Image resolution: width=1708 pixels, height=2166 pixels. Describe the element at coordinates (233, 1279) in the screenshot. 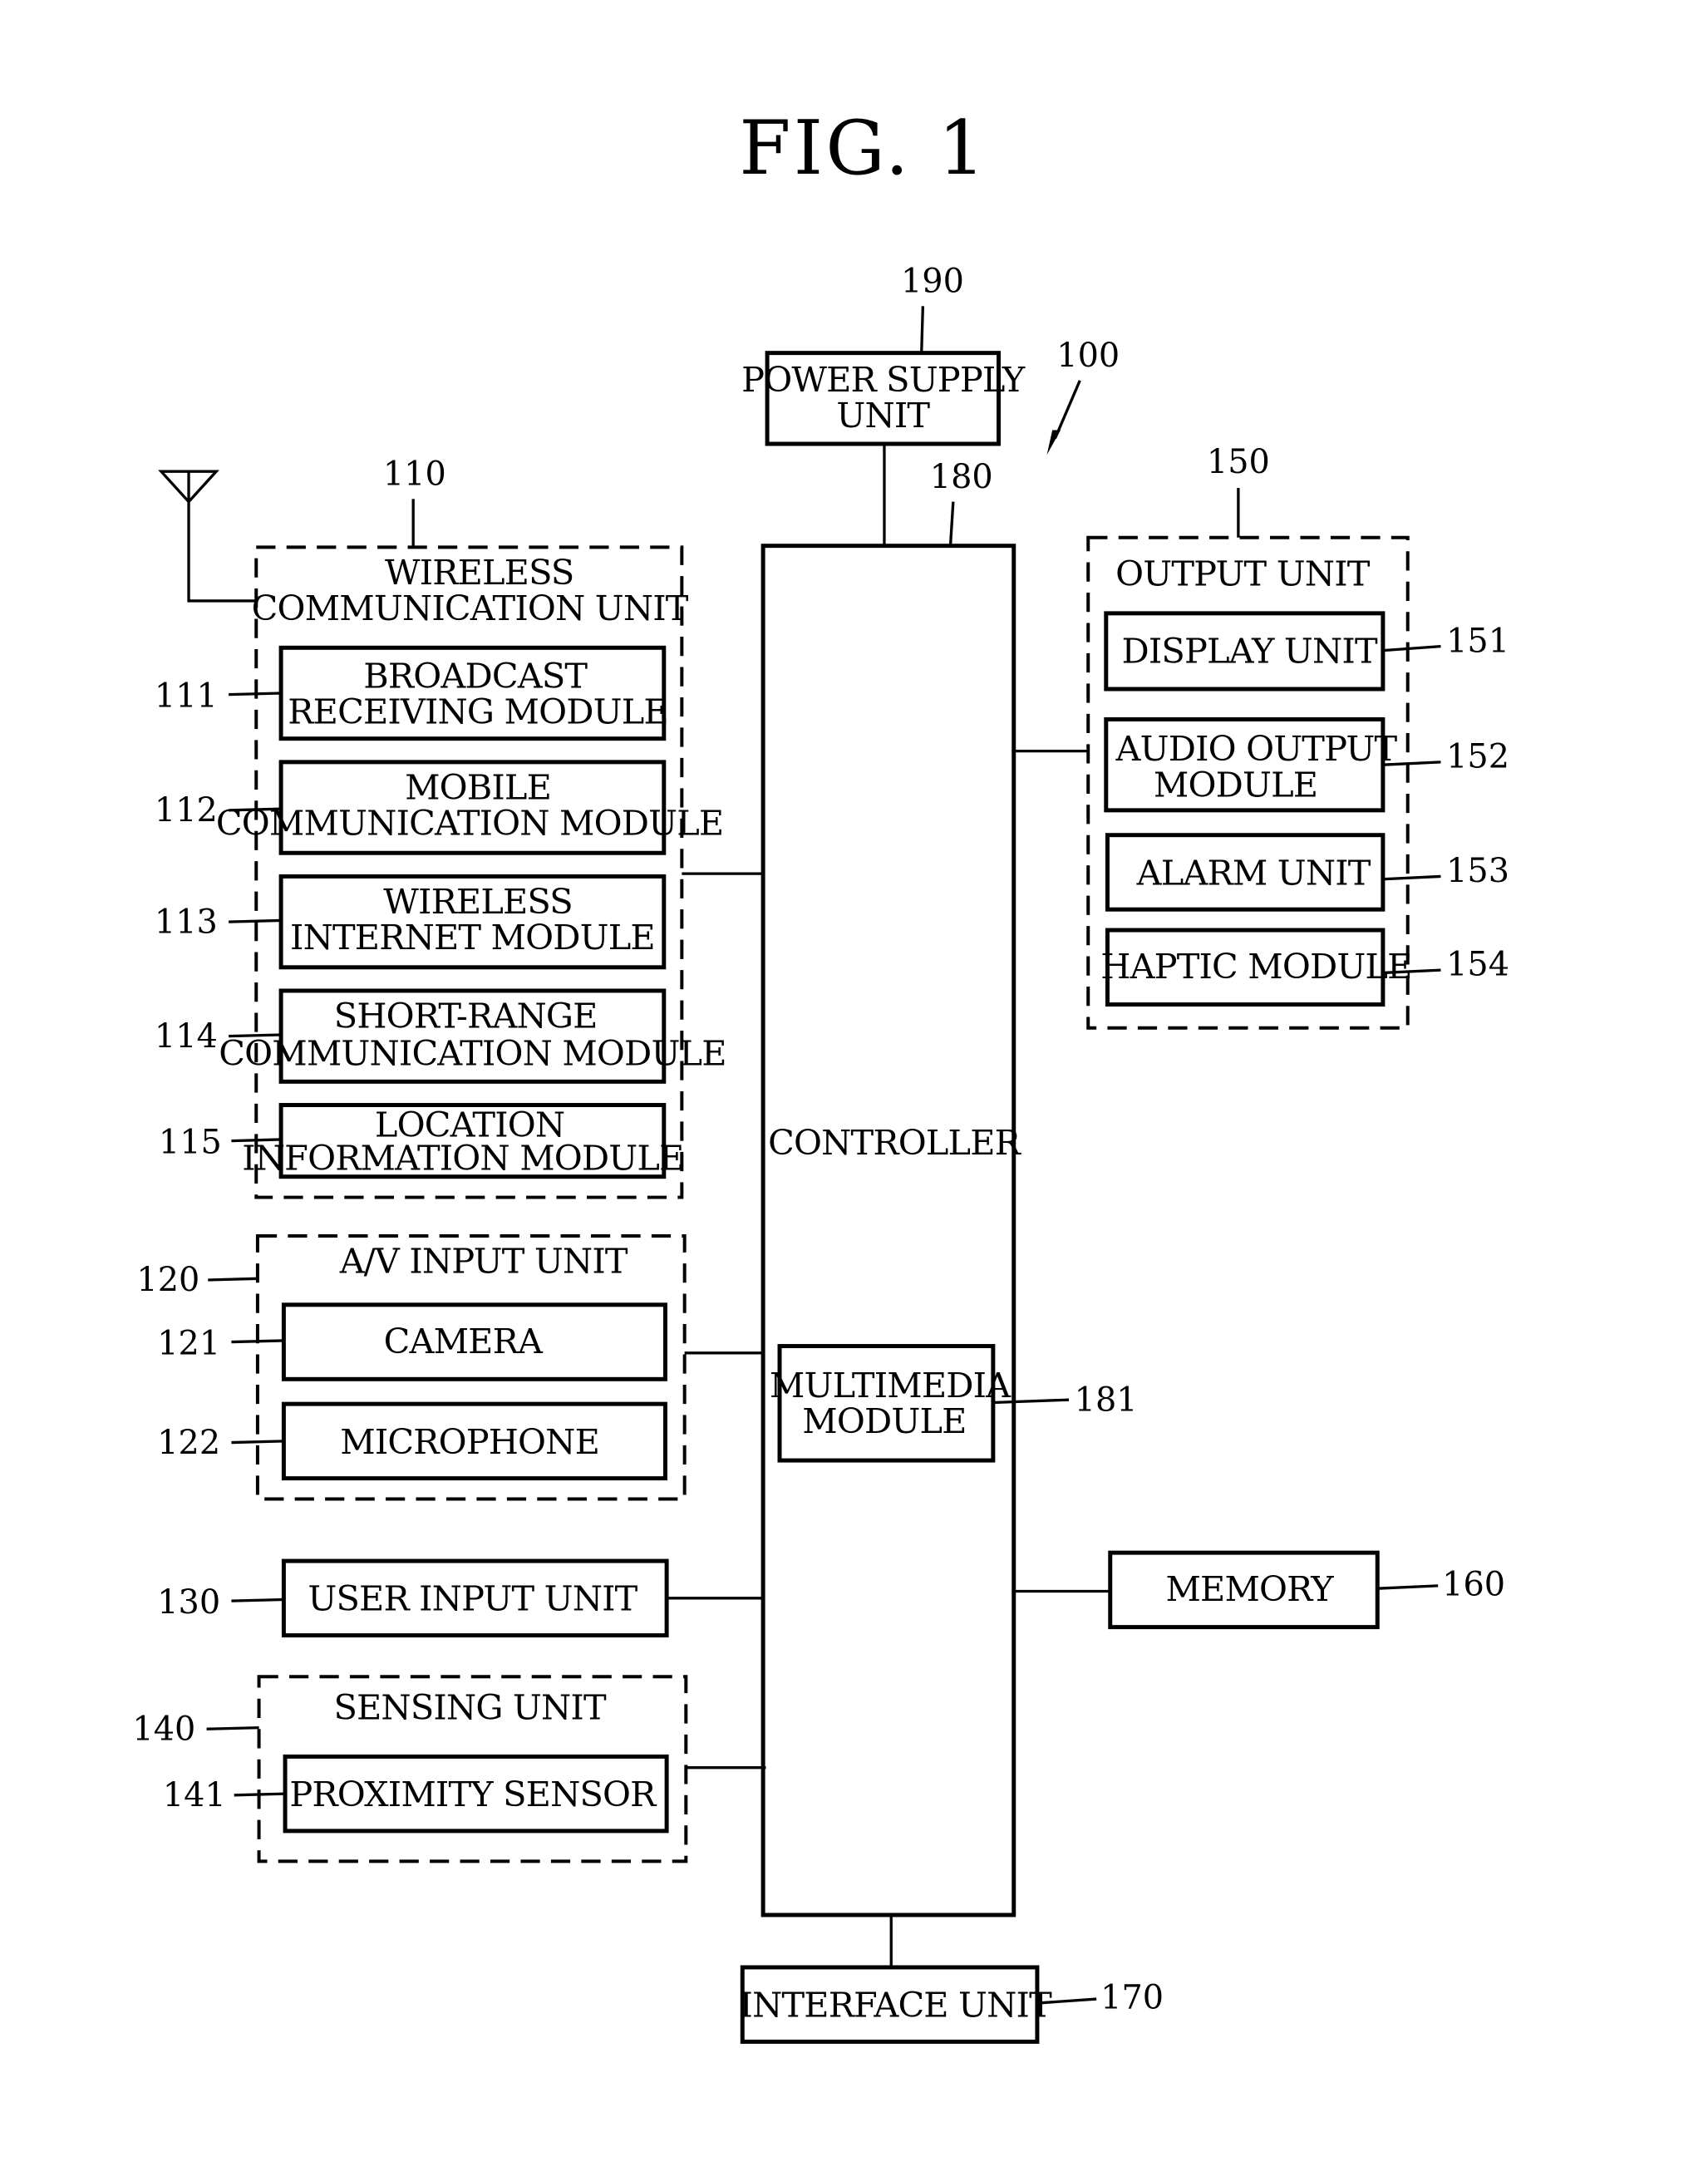

I see `ref-120-leader` at that location.